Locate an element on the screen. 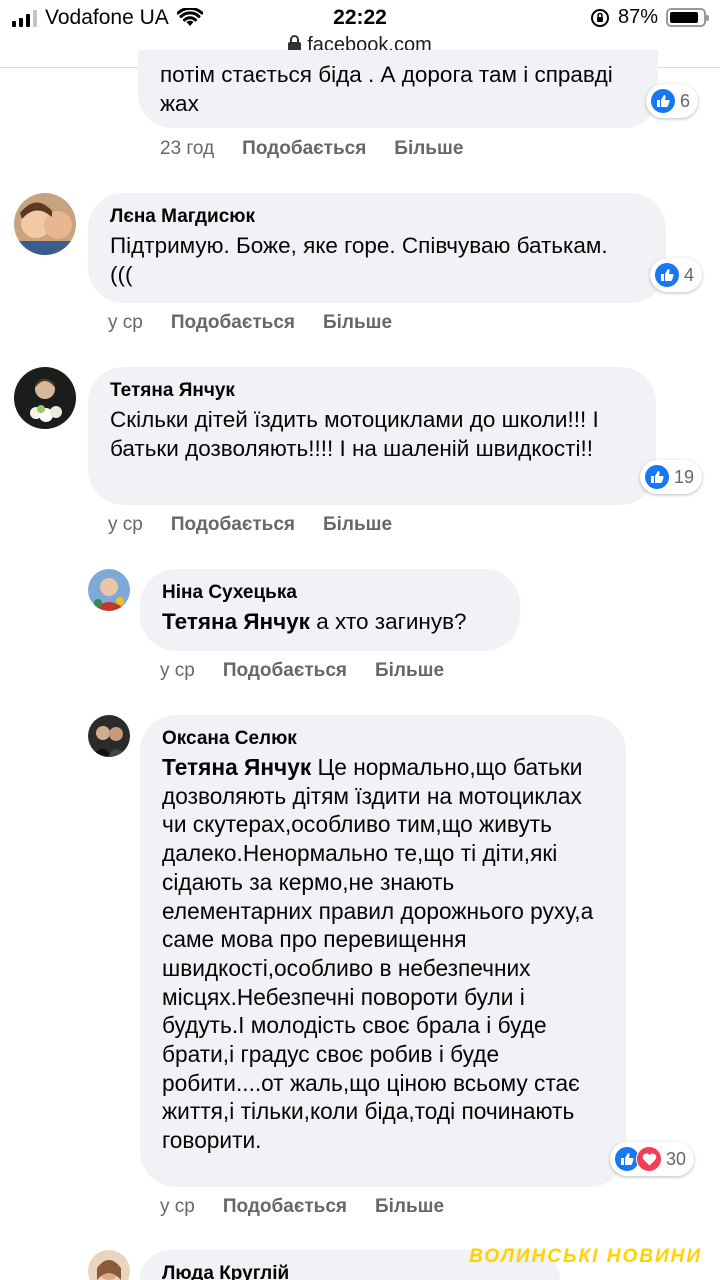 Image resolution: width=720 pixels, height=1280 pixels. reaction-count: 6 is located at coordinates (672, 101).